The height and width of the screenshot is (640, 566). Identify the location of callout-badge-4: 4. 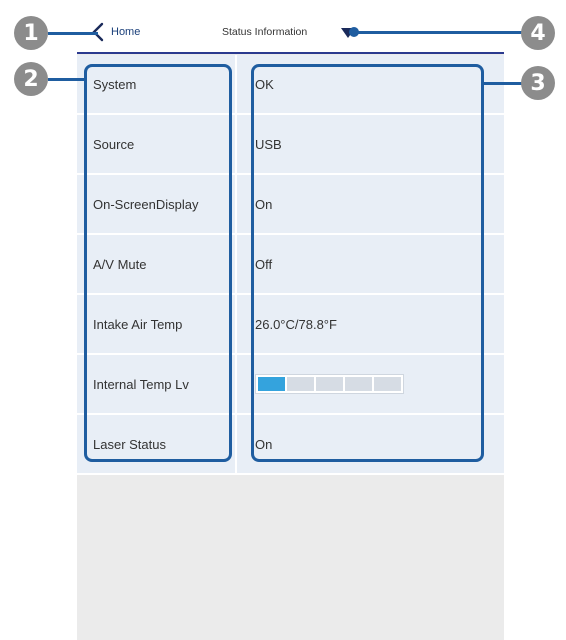
(538, 33).